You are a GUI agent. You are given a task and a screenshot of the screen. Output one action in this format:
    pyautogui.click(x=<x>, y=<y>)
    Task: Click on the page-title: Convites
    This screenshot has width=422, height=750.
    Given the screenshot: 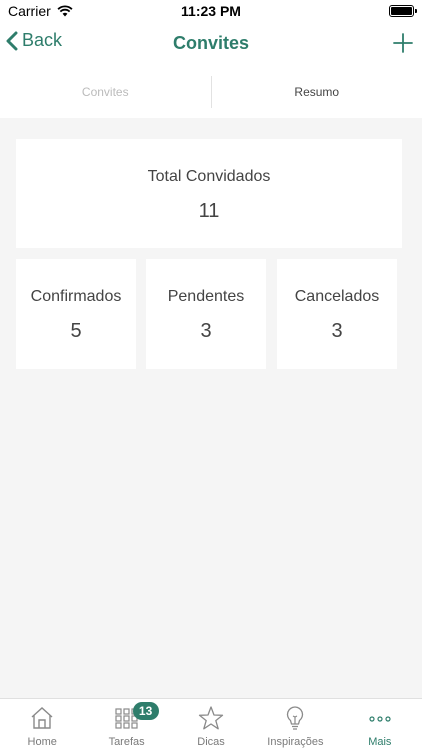 What is the action you would take?
    pyautogui.click(x=211, y=43)
    